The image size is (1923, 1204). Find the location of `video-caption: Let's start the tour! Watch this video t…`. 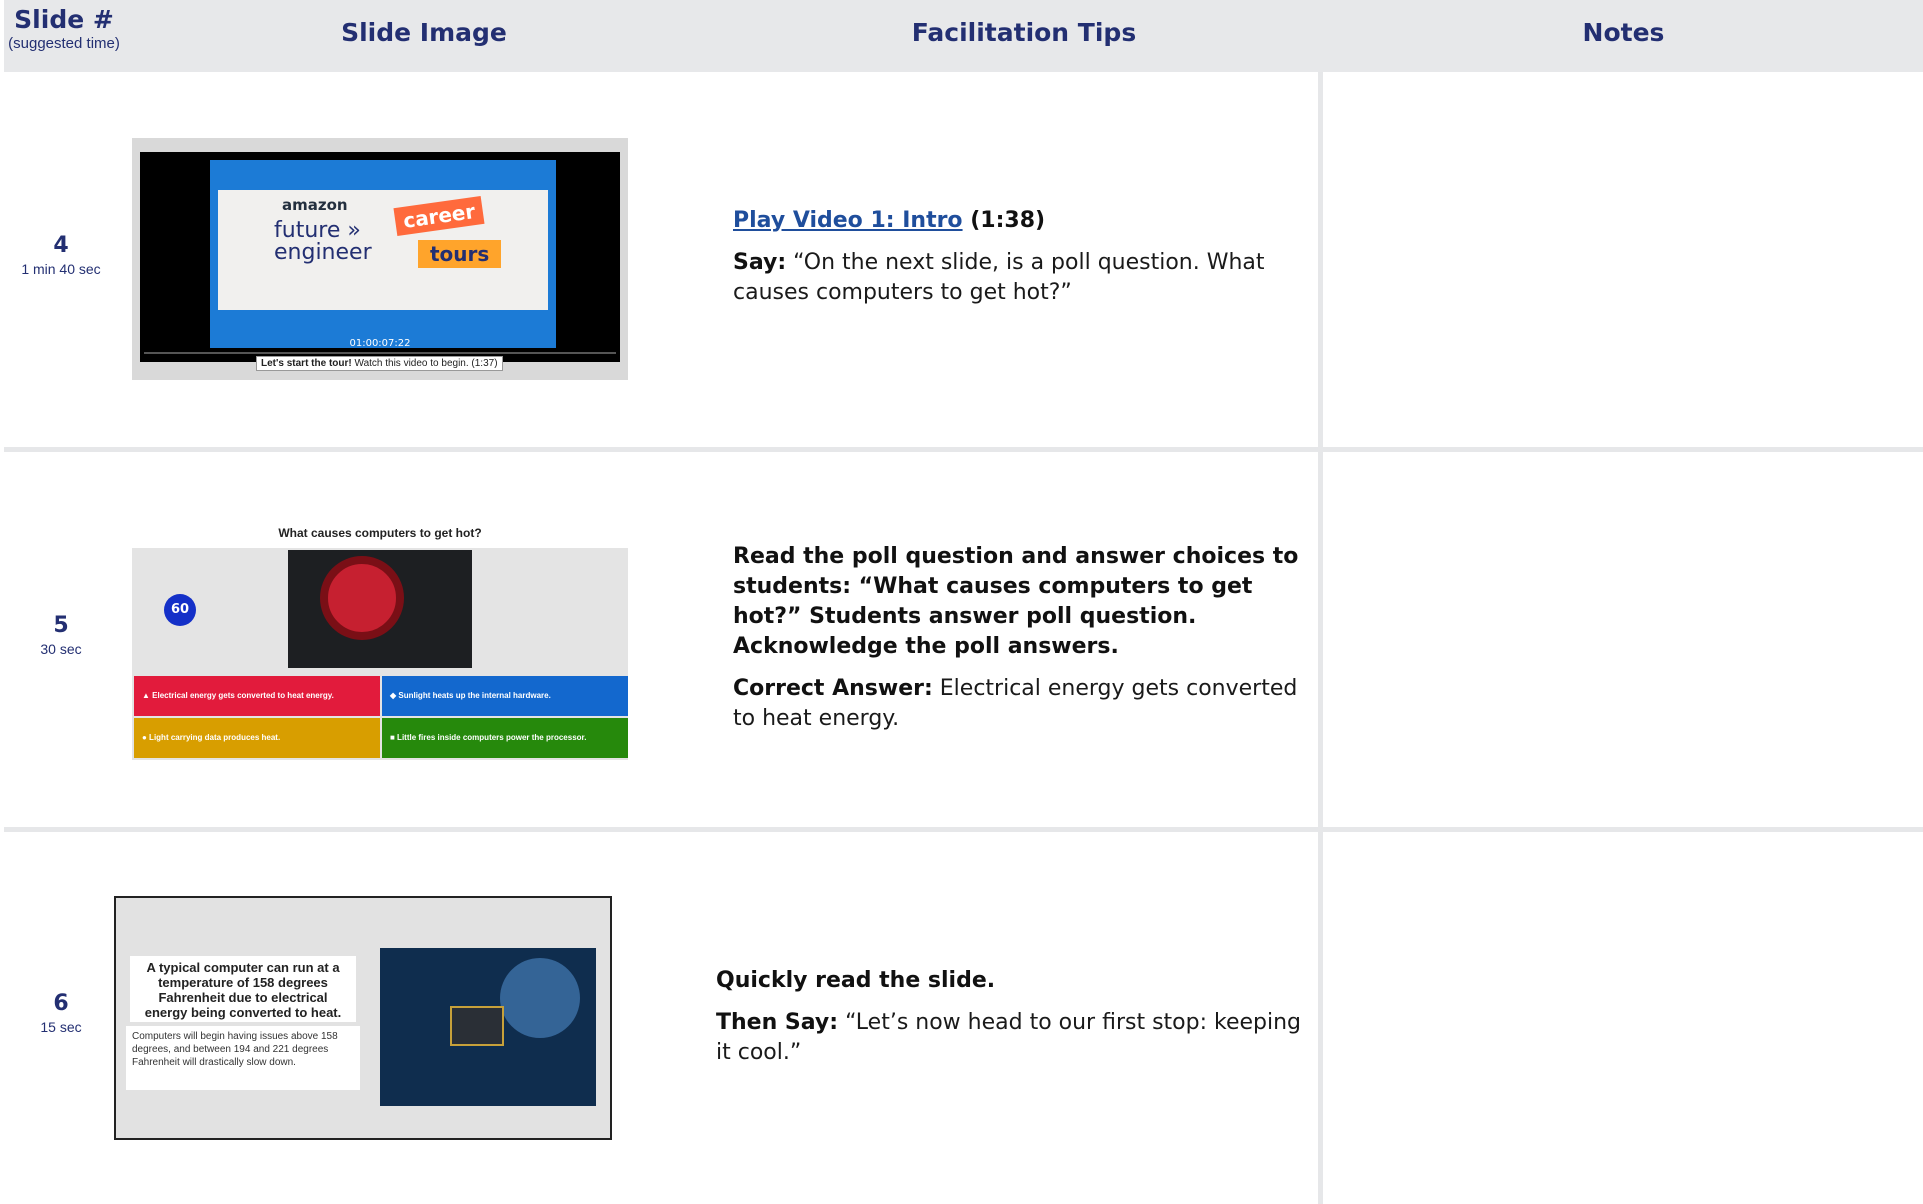

video-caption: Let's start the tour! Watch this video t… is located at coordinates (379, 363).